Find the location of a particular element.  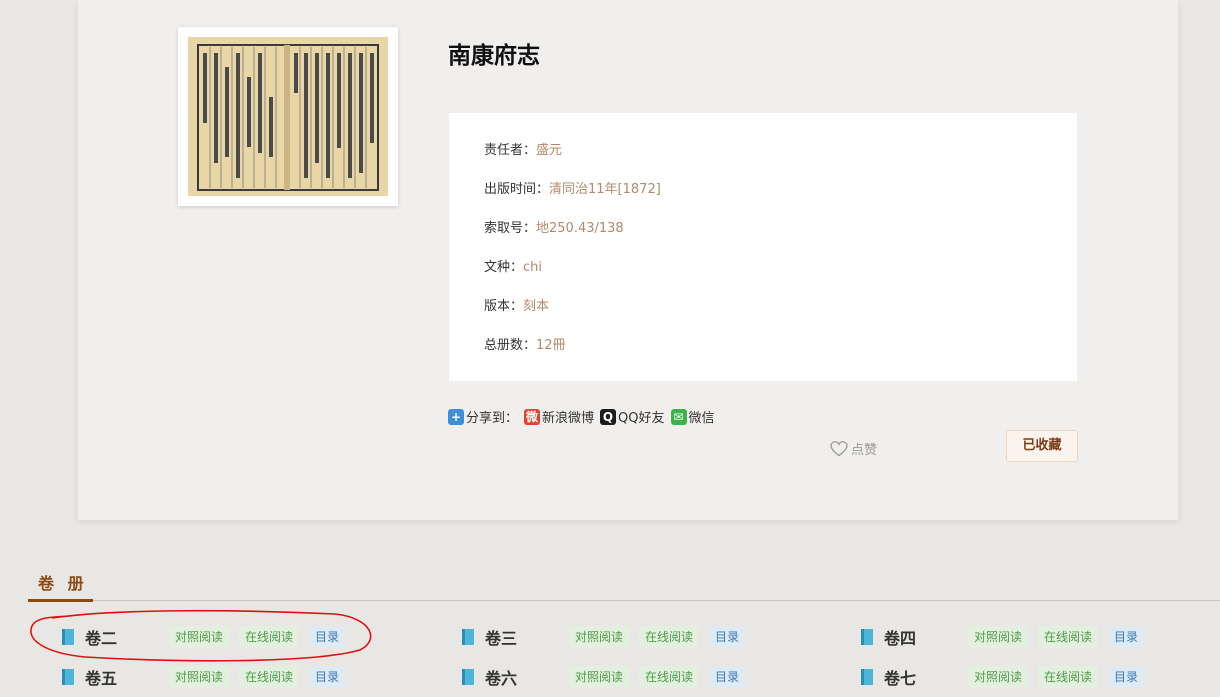

weibo-icon: 微 is located at coordinates (532, 416).